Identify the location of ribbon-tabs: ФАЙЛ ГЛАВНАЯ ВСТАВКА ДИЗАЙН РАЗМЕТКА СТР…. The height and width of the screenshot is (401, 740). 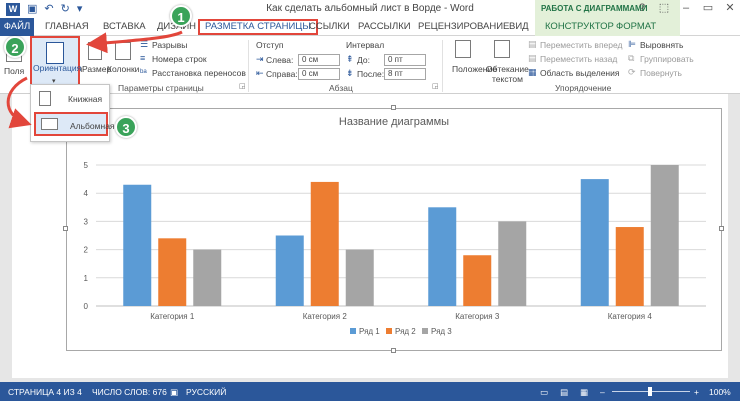
(370, 27).